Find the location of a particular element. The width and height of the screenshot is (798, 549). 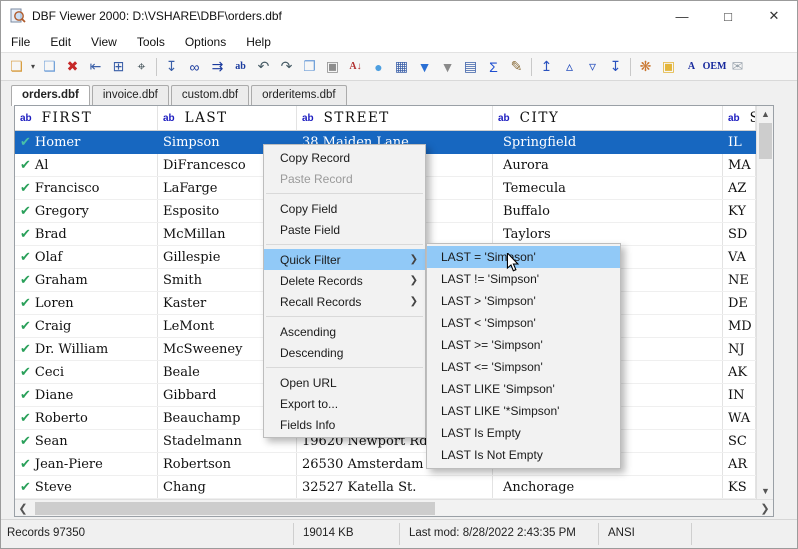

highlight-icon: ▣ is located at coordinates (668, 67).